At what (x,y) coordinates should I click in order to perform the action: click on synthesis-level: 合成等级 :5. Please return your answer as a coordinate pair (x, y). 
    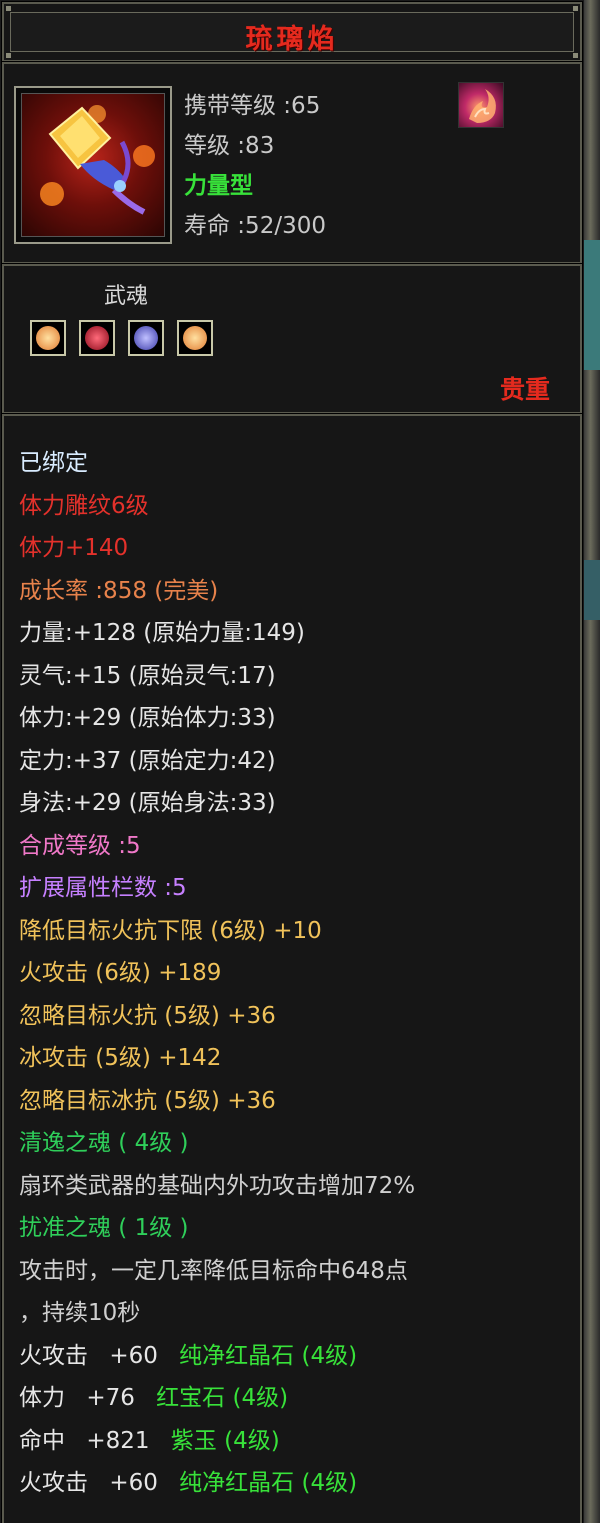
    Looking at the image, I should click on (80, 845).